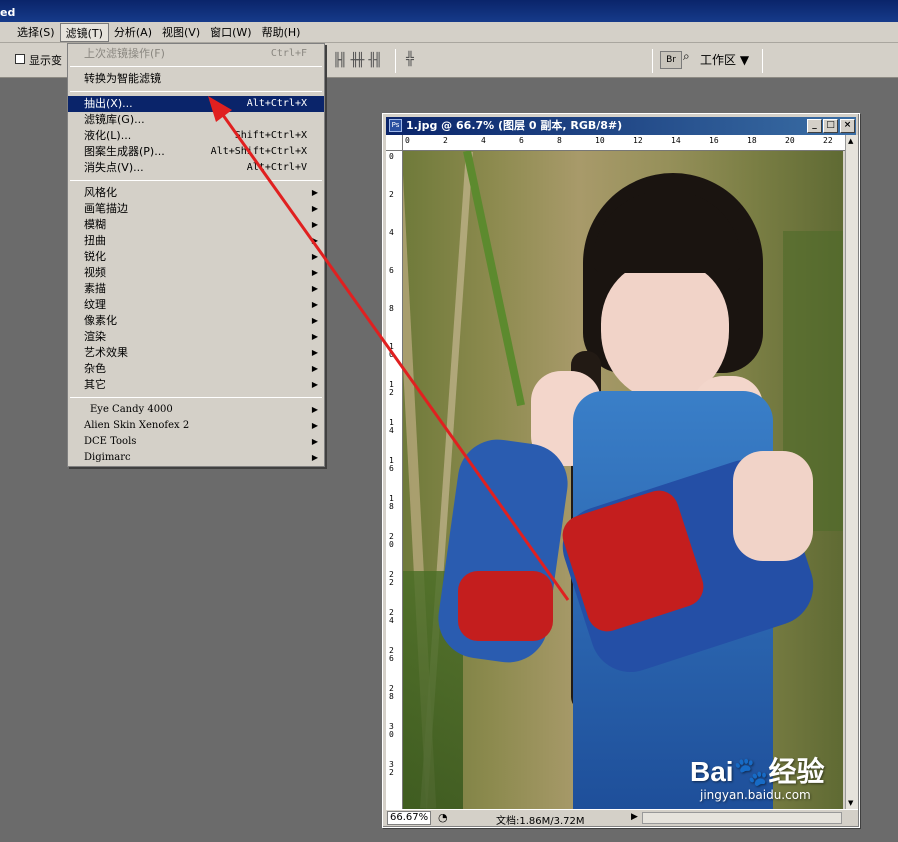  Describe the element at coordinates (196, 136) in the screenshot. I see `menu-item-liquify: 液化(L)... Shift+Ctrl+X` at that location.